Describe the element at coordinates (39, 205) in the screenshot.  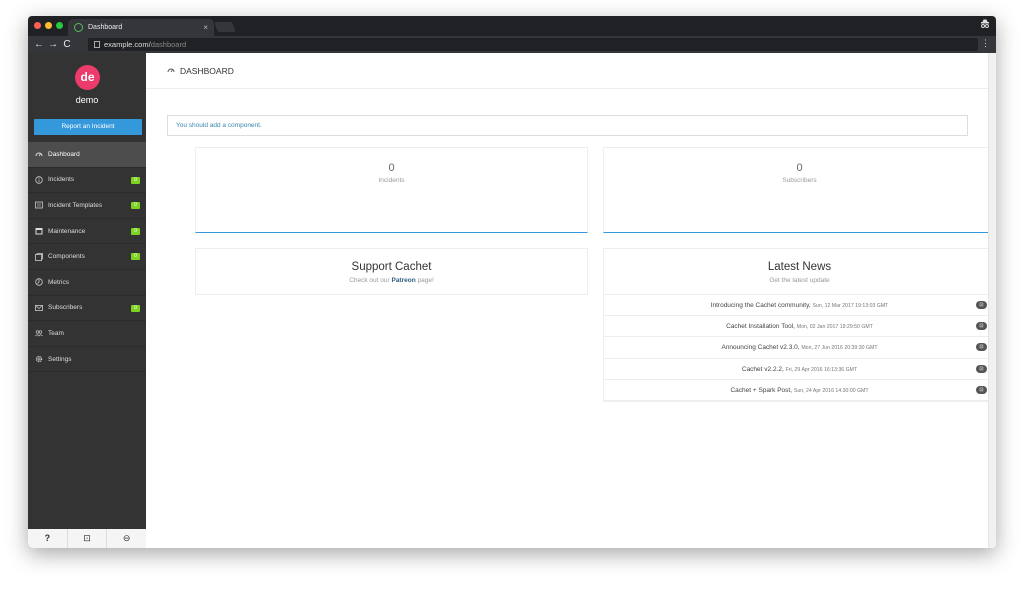
I see `template-icon` at that location.